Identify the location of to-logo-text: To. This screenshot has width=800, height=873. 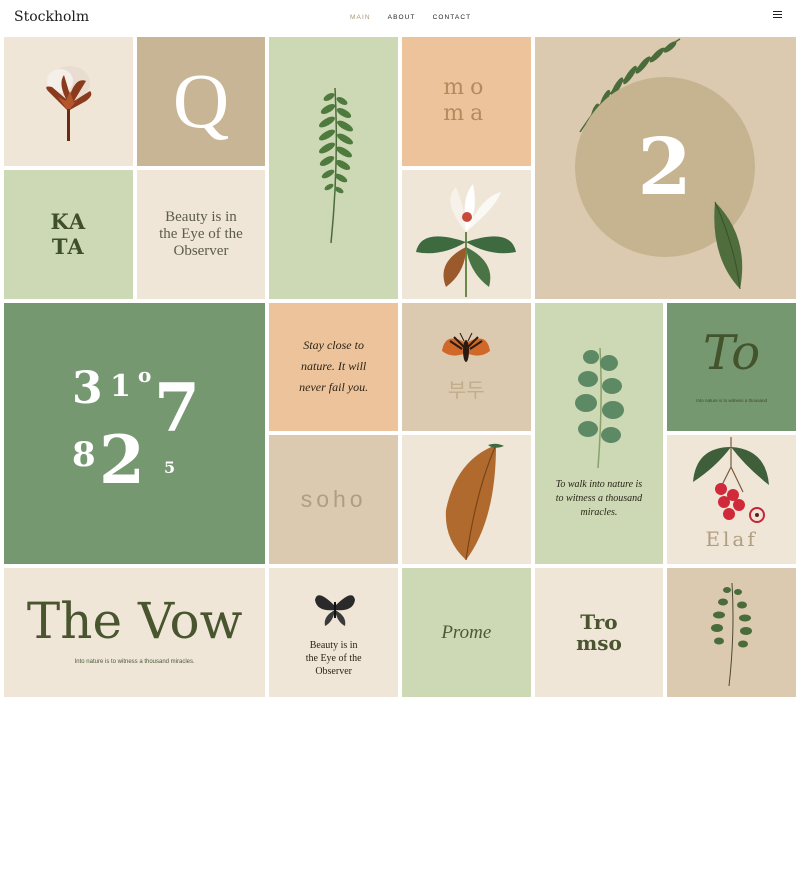
(732, 352).